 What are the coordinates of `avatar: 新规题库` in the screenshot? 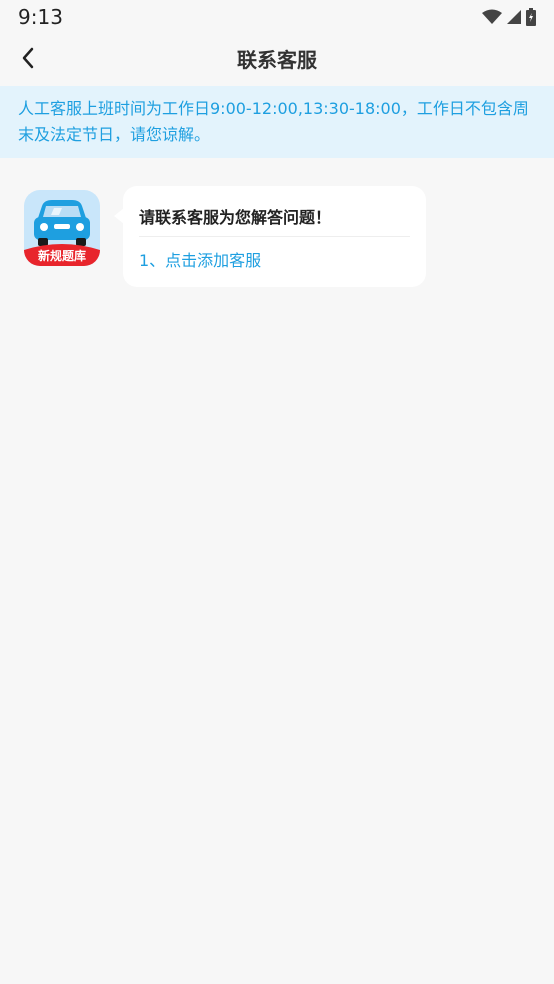 It's located at (62, 228).